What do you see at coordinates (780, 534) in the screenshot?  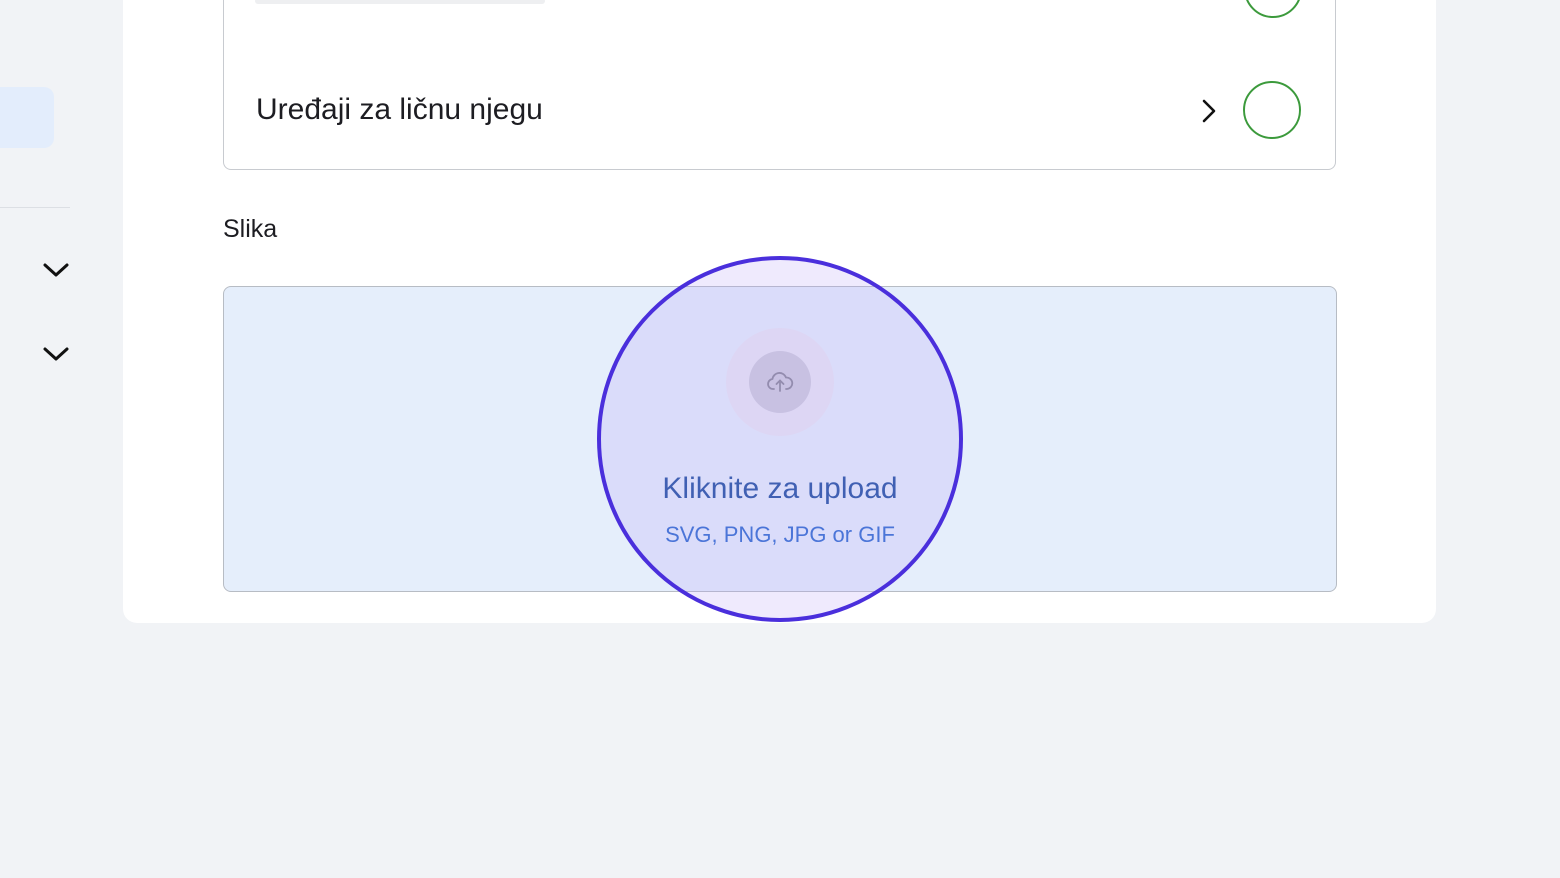 I see `upload-file-types: SVG, PNG, JPG or GIF` at bounding box center [780, 534].